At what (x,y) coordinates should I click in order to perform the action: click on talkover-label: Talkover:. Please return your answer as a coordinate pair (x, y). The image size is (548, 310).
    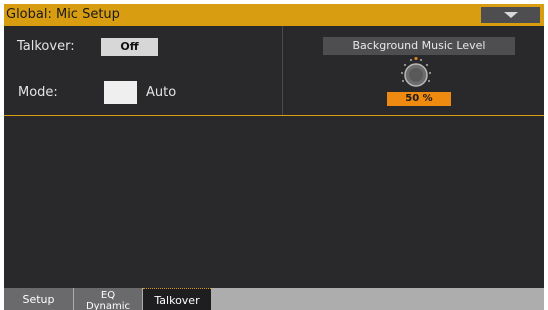
    Looking at the image, I should click on (46, 46).